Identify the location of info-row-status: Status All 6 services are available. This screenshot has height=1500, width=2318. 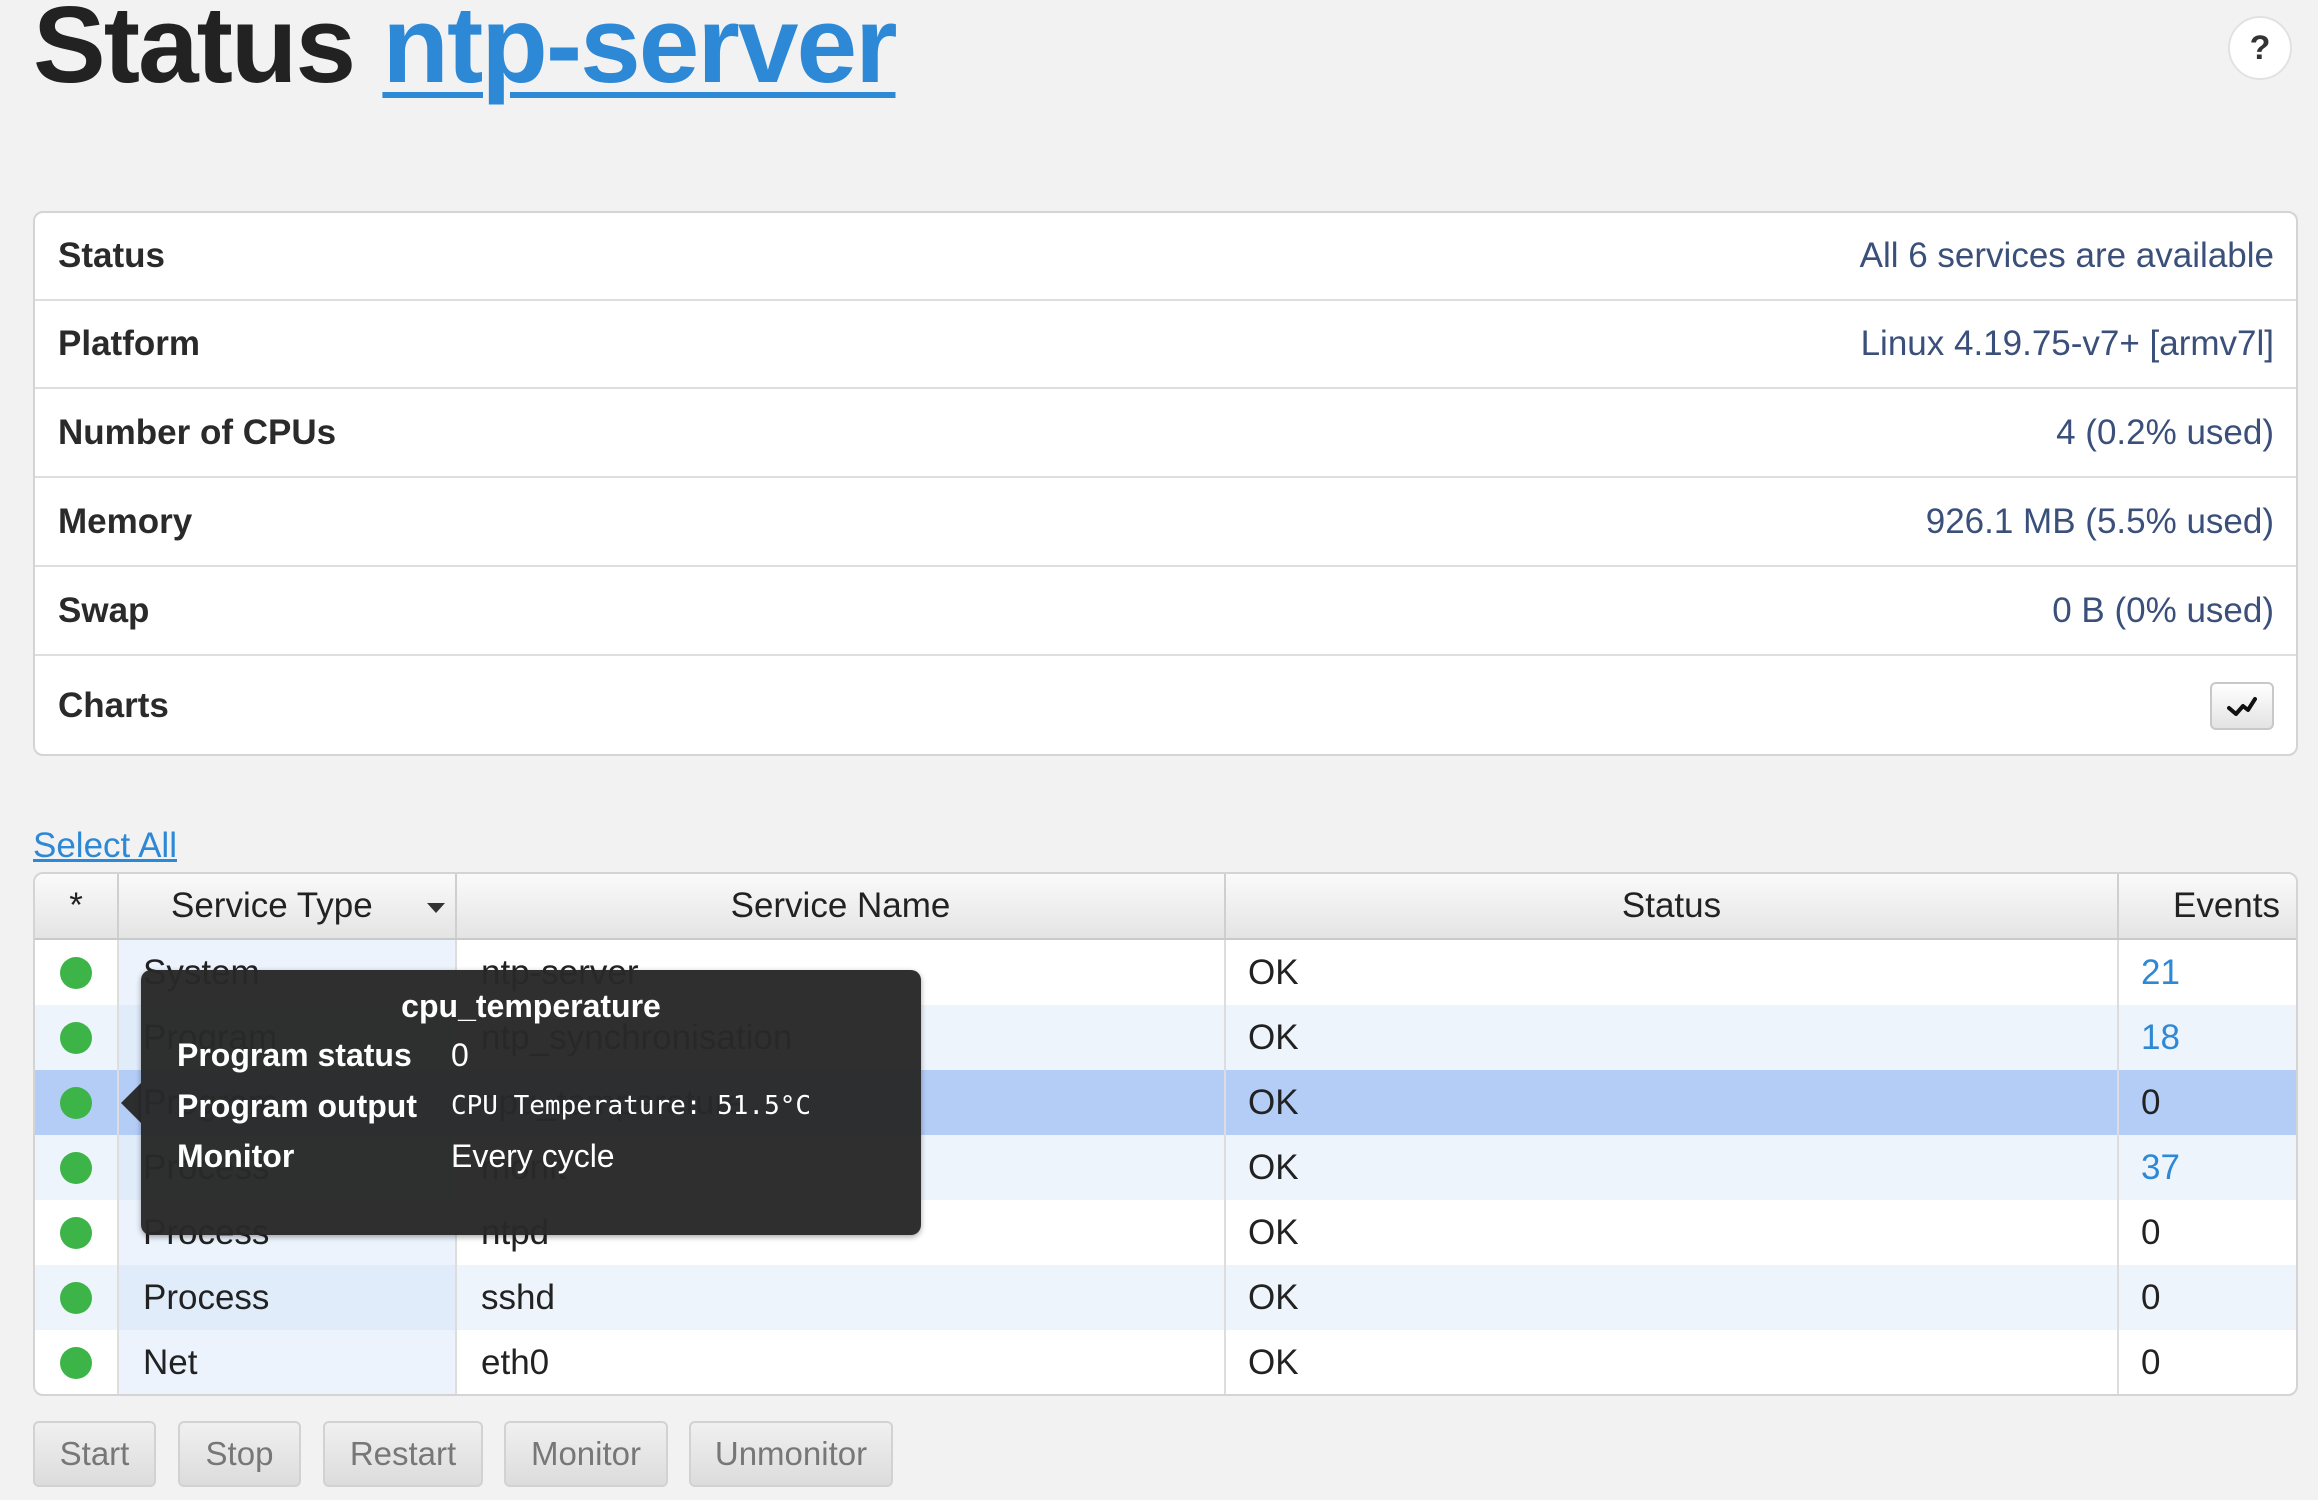
(1165, 257).